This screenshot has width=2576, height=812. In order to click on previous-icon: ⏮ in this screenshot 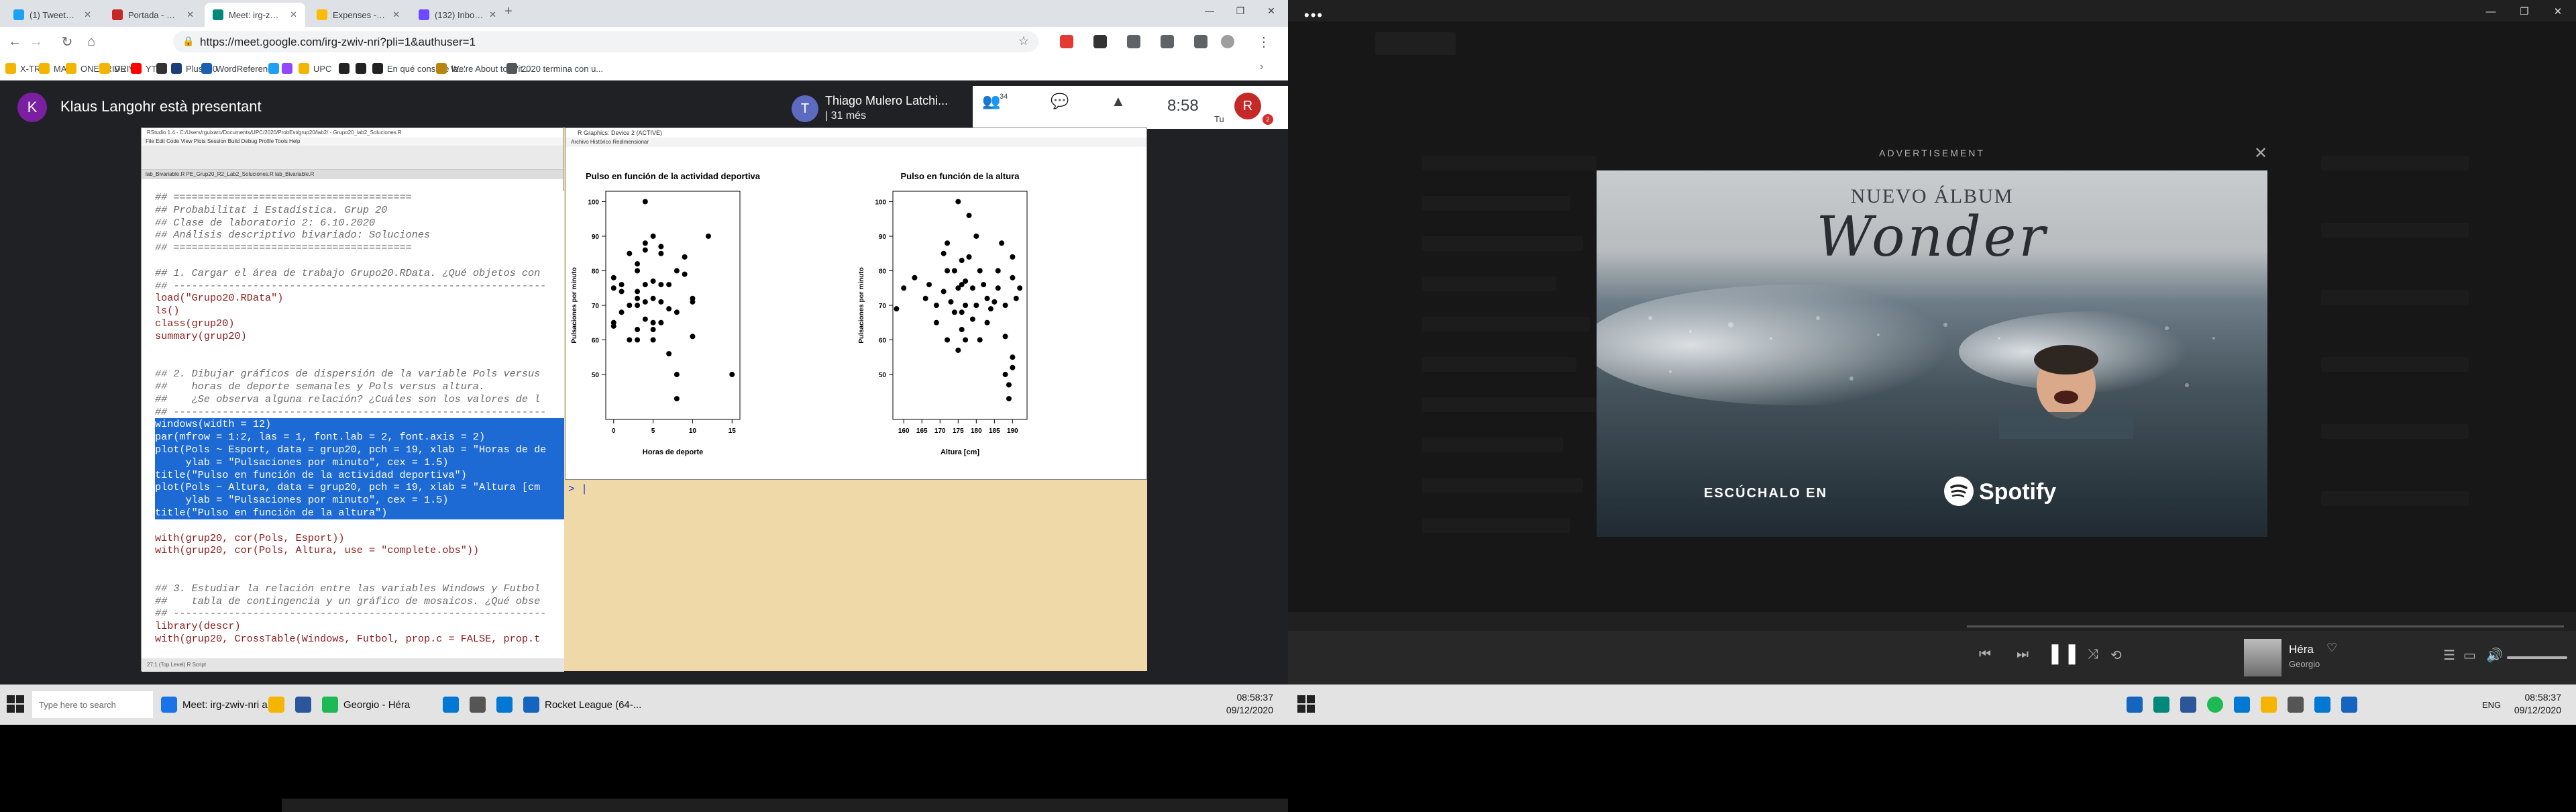, I will do `click(1985, 655)`.